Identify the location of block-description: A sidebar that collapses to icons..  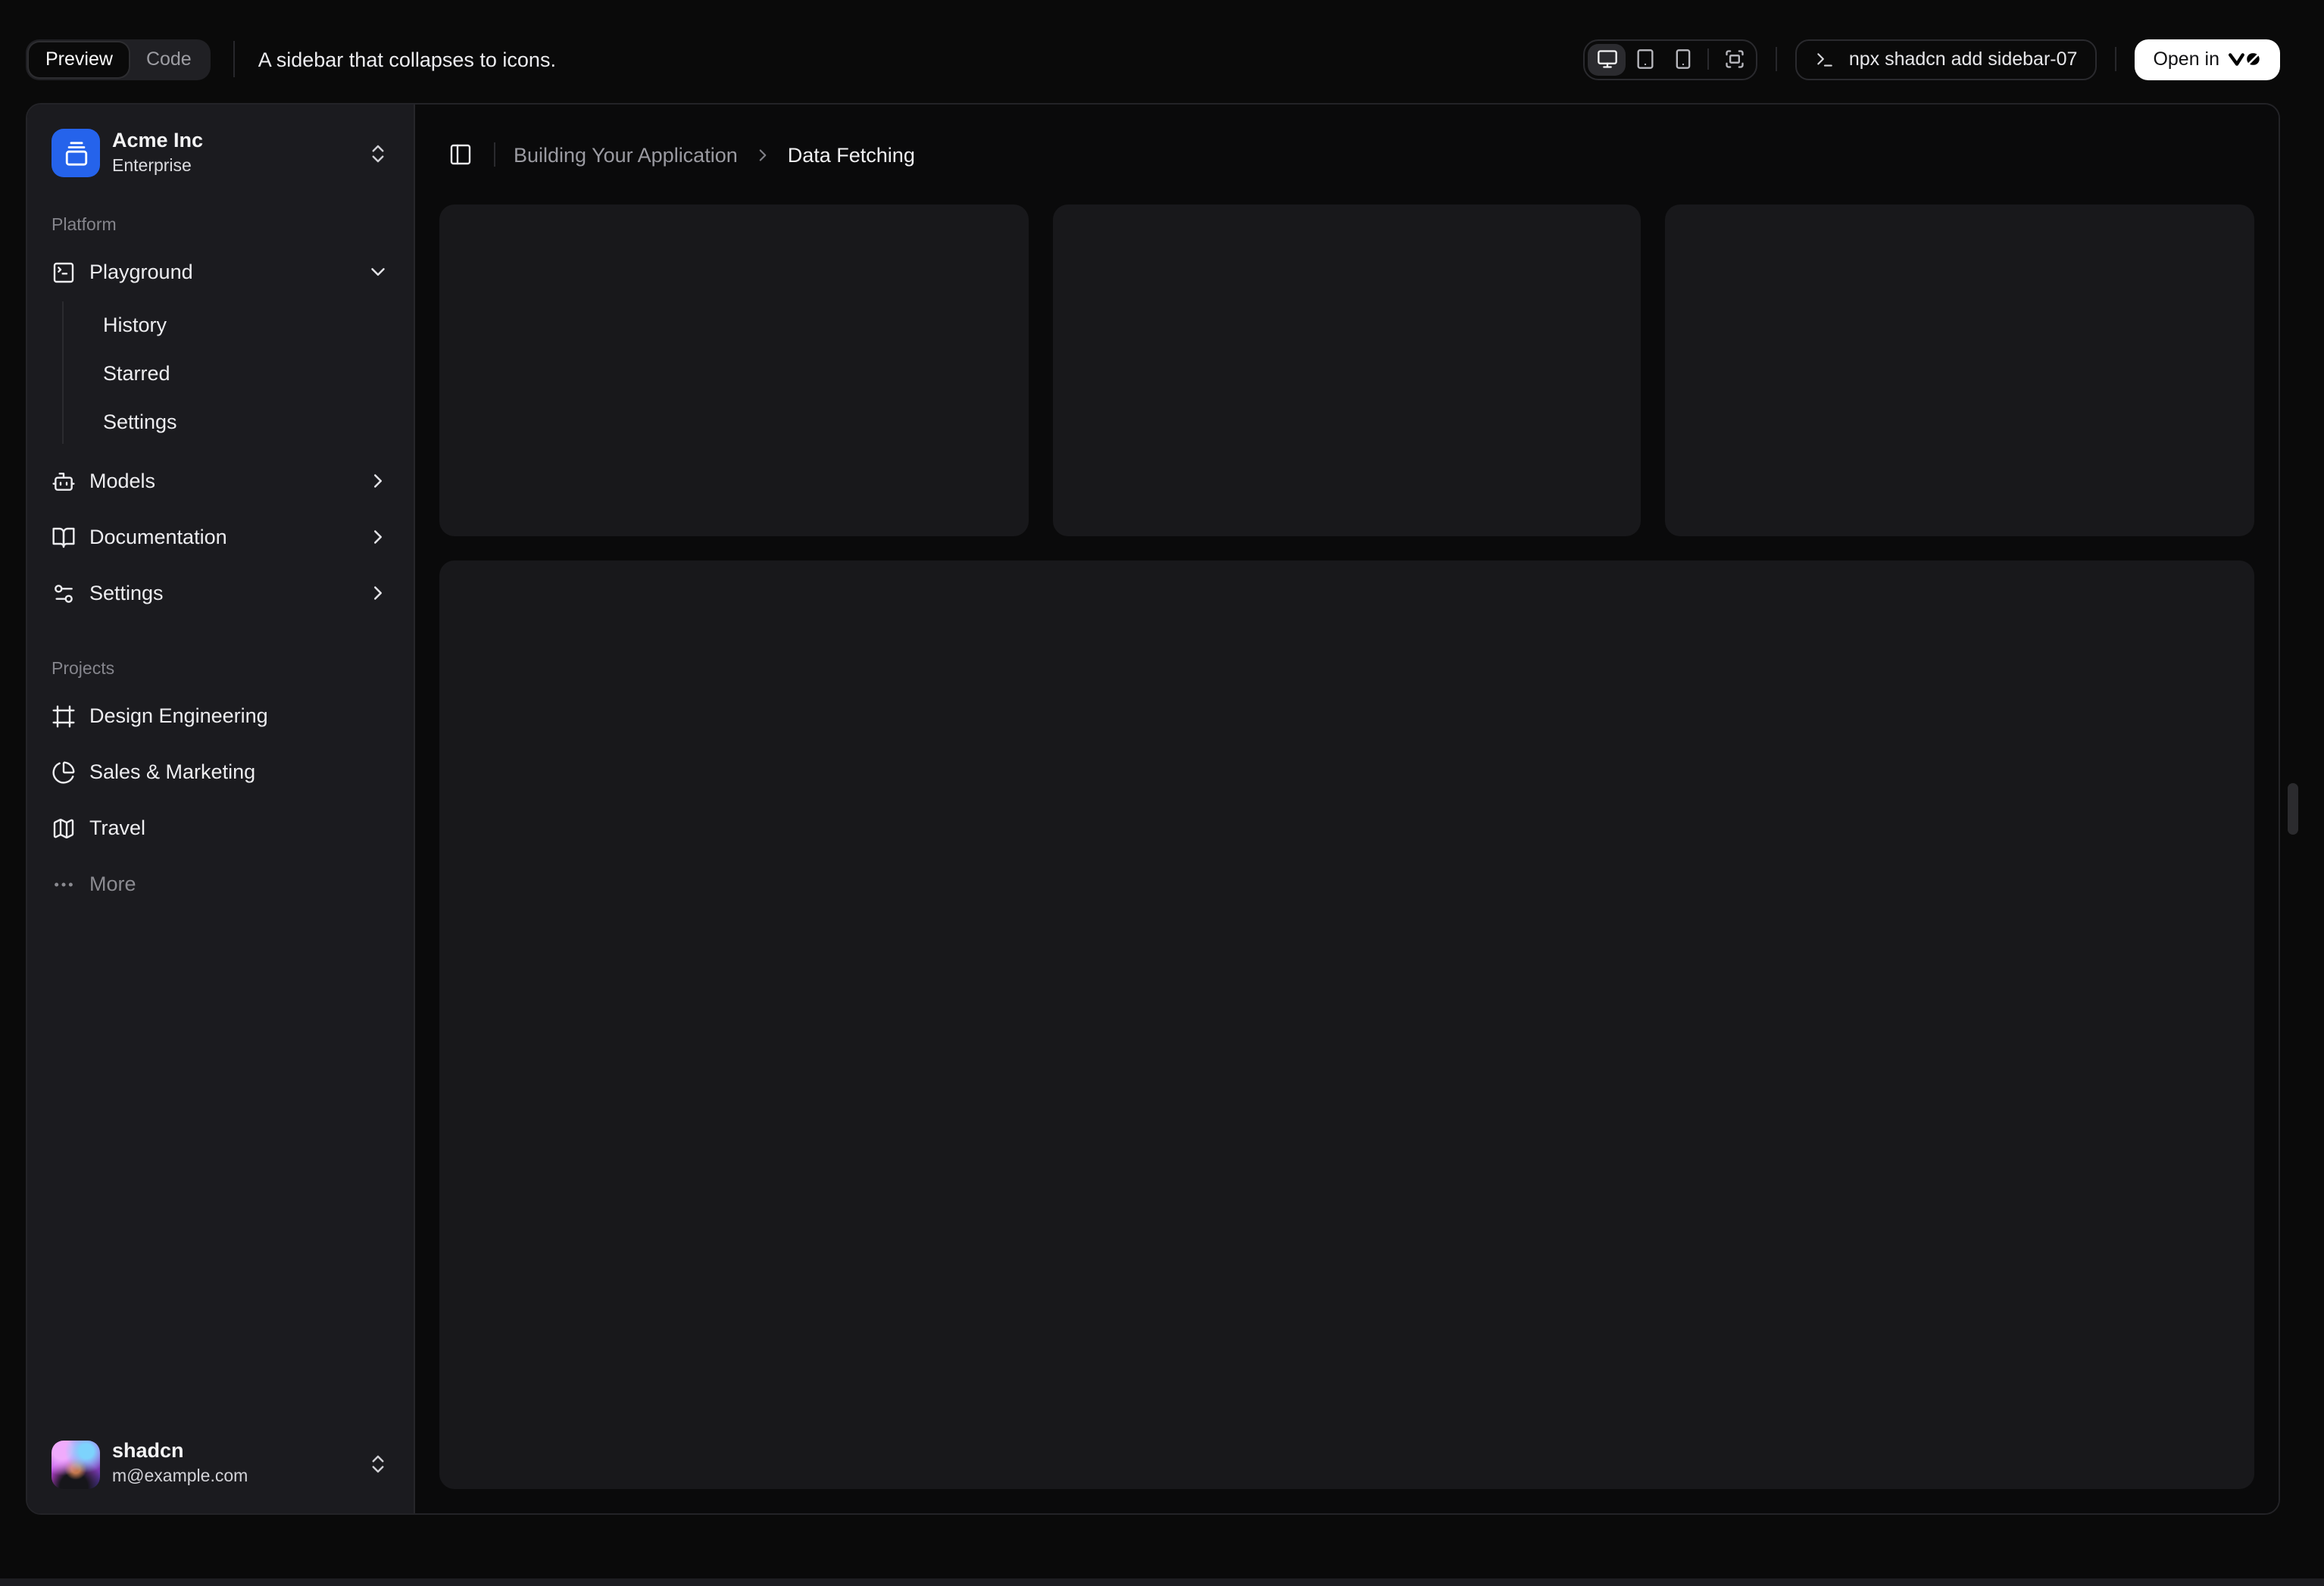
(407, 59).